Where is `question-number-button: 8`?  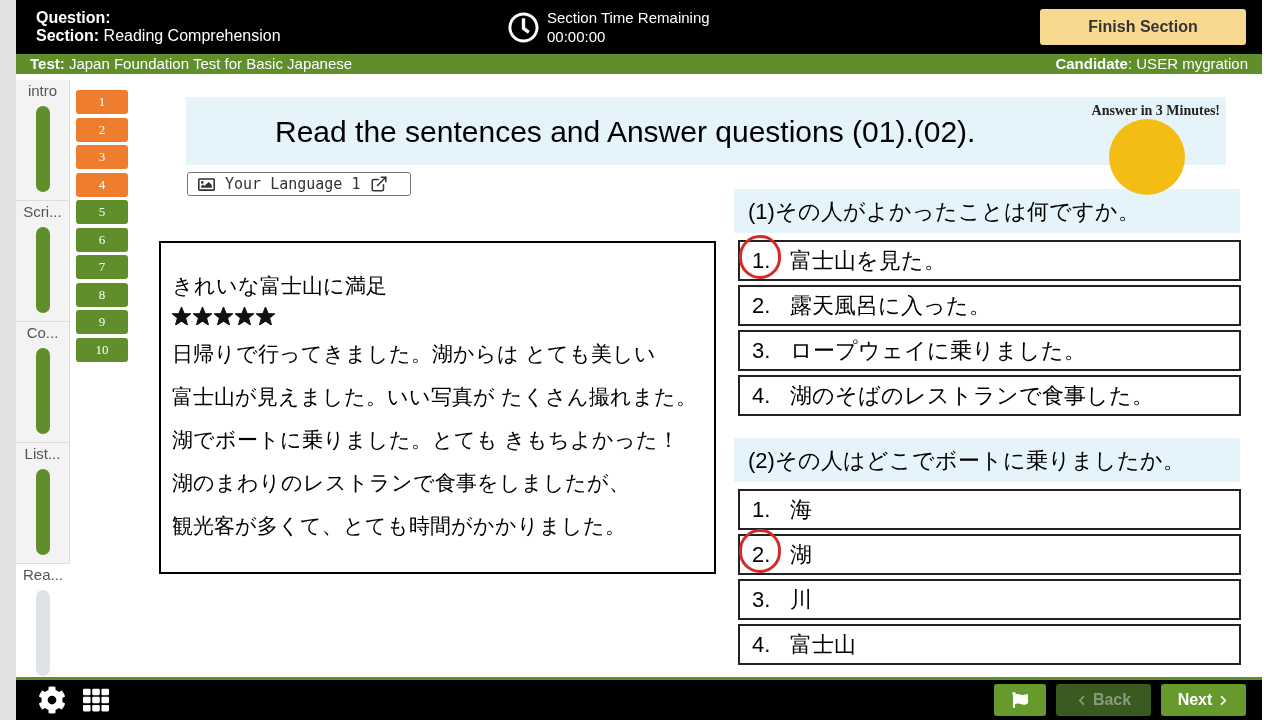
question-number-button: 8 is located at coordinates (102, 294).